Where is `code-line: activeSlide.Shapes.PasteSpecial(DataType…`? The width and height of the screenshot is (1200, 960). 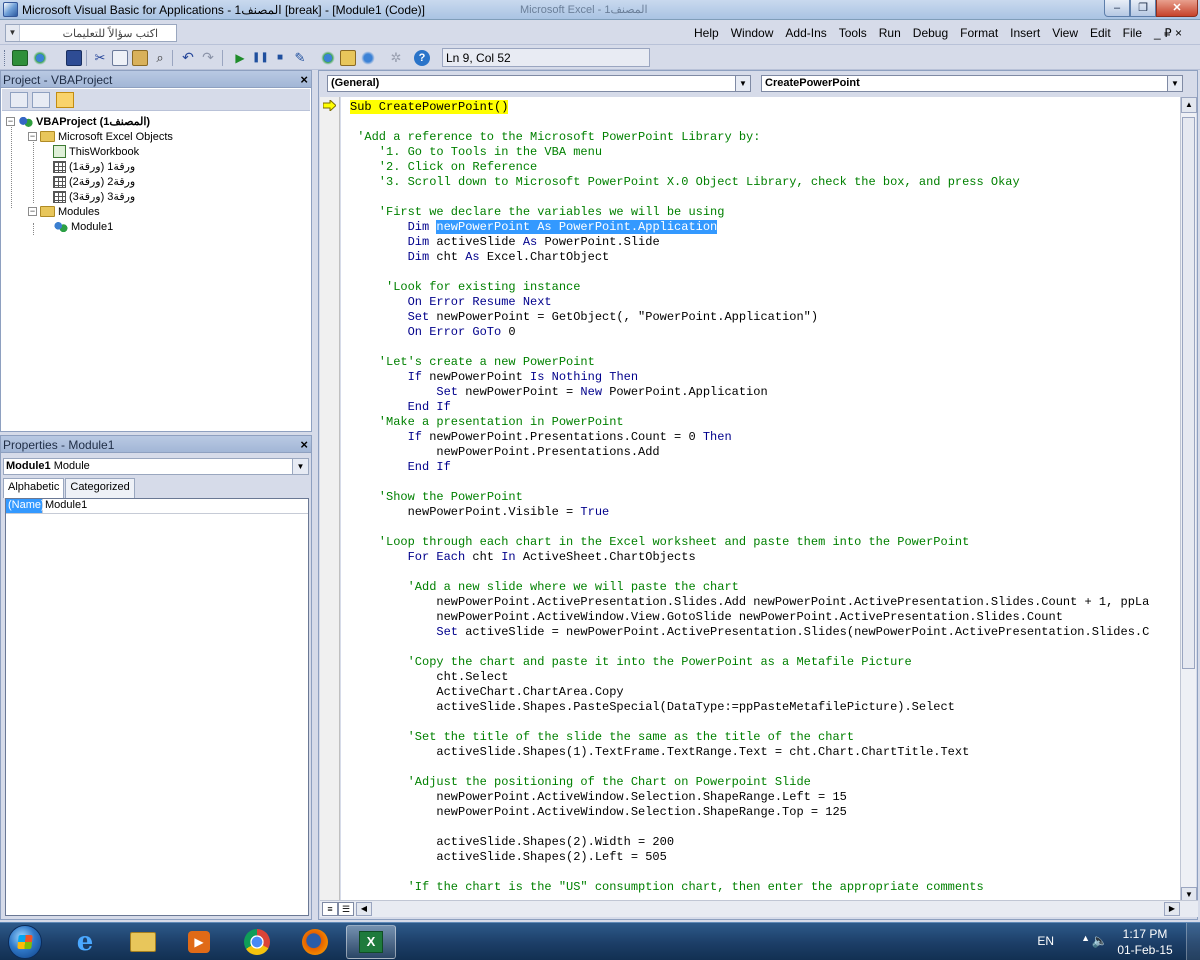 code-line: activeSlide.Shapes.PasteSpecial(DataType… is located at coordinates (695, 707).